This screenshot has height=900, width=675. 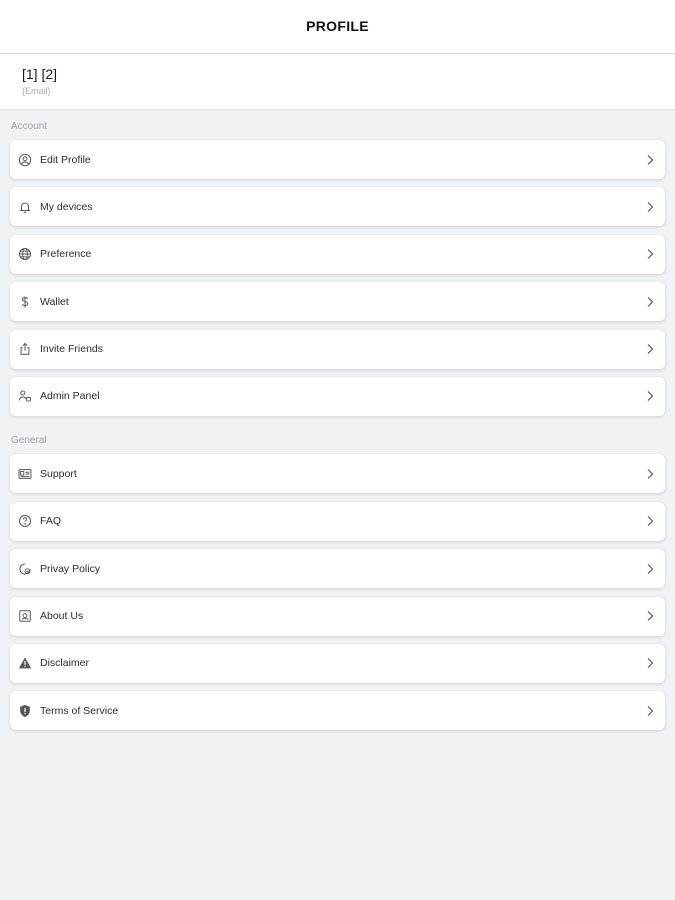 What do you see at coordinates (337, 82) in the screenshot?
I see `user-card: [1] [2] {Email}` at bounding box center [337, 82].